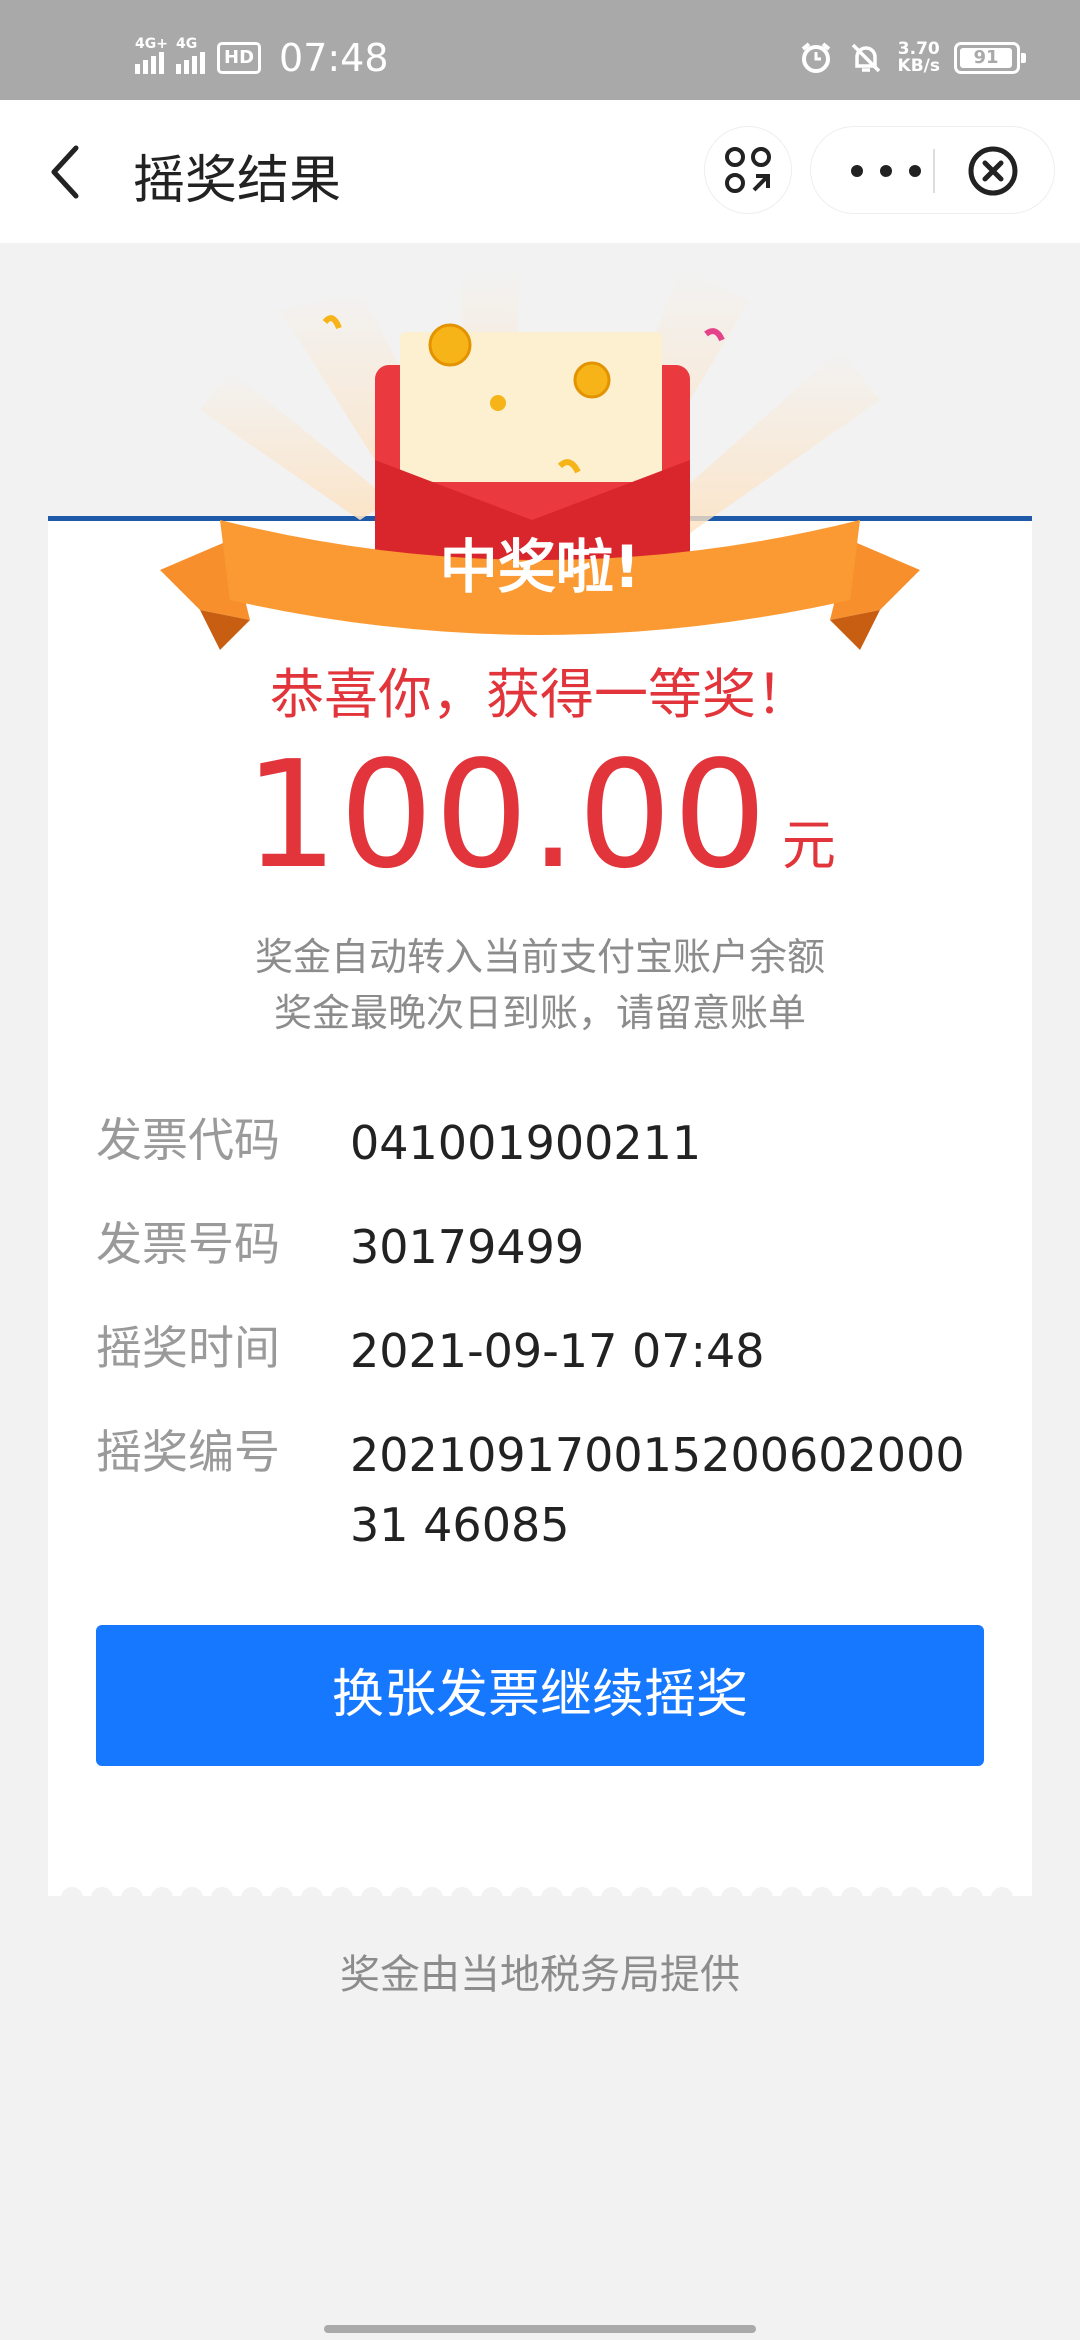 The image size is (1080, 2340). I want to click on home-indicator, so click(540, 2329).